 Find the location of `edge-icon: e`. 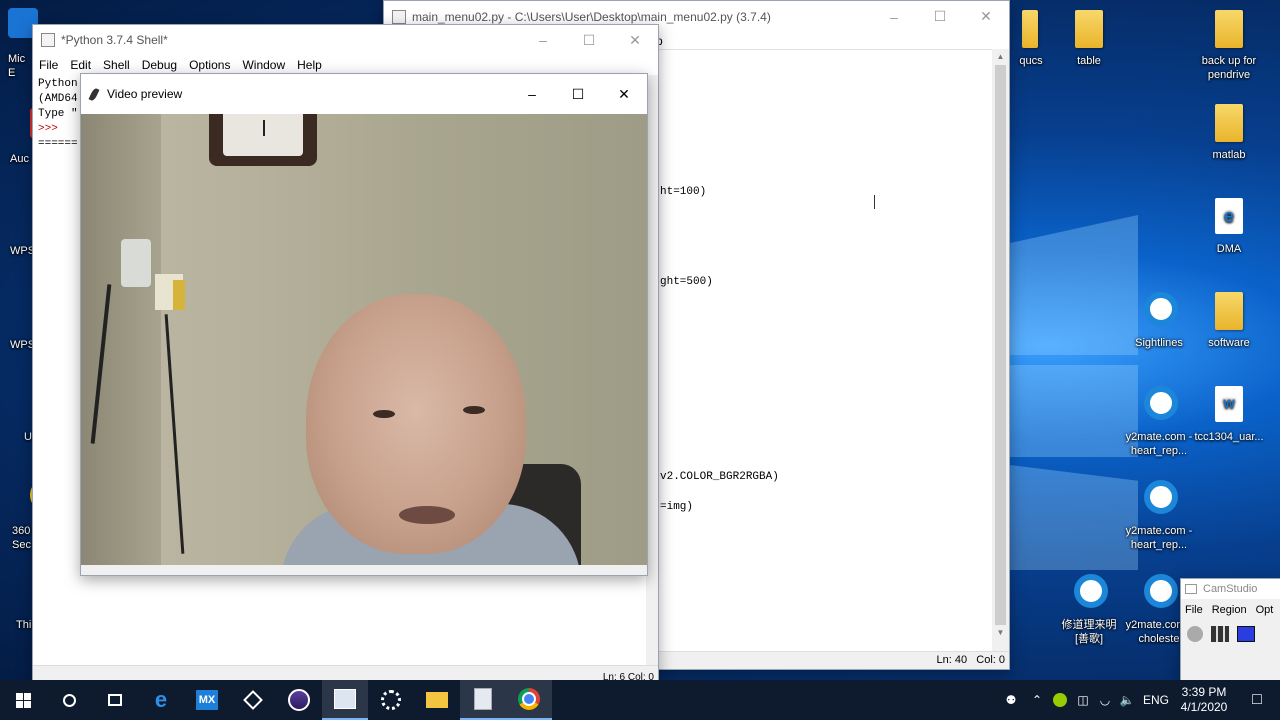

edge-icon: e is located at coordinates (161, 699).